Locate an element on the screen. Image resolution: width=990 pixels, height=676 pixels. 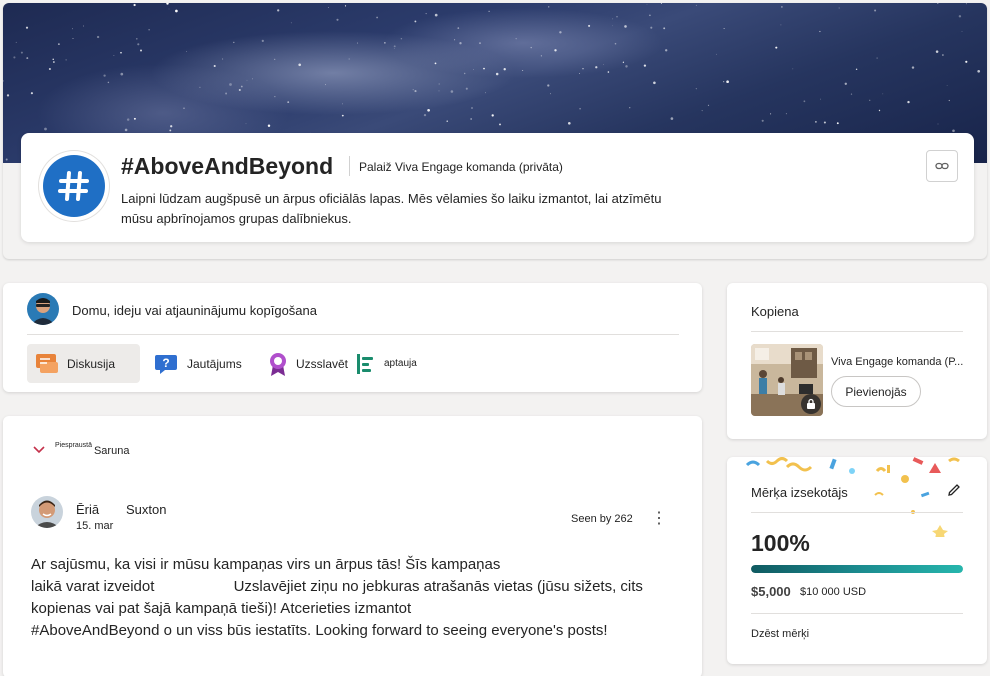
goal-target-amount: $10 000 USD is located at coordinates (833, 592).